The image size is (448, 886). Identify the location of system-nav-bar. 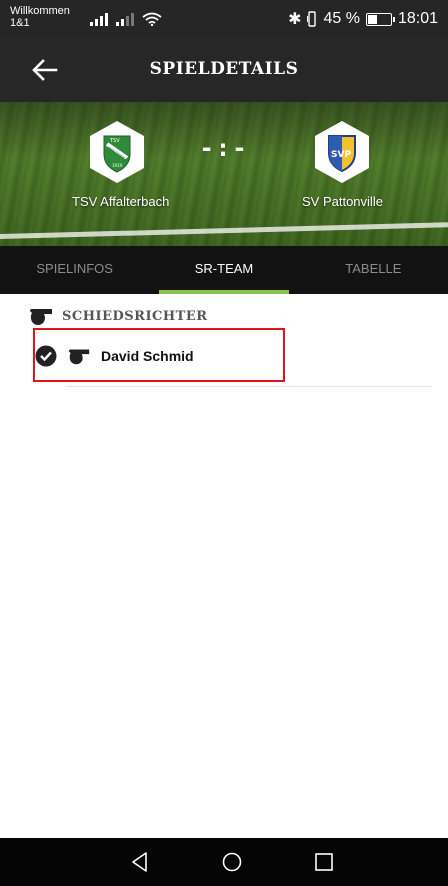
(224, 862).